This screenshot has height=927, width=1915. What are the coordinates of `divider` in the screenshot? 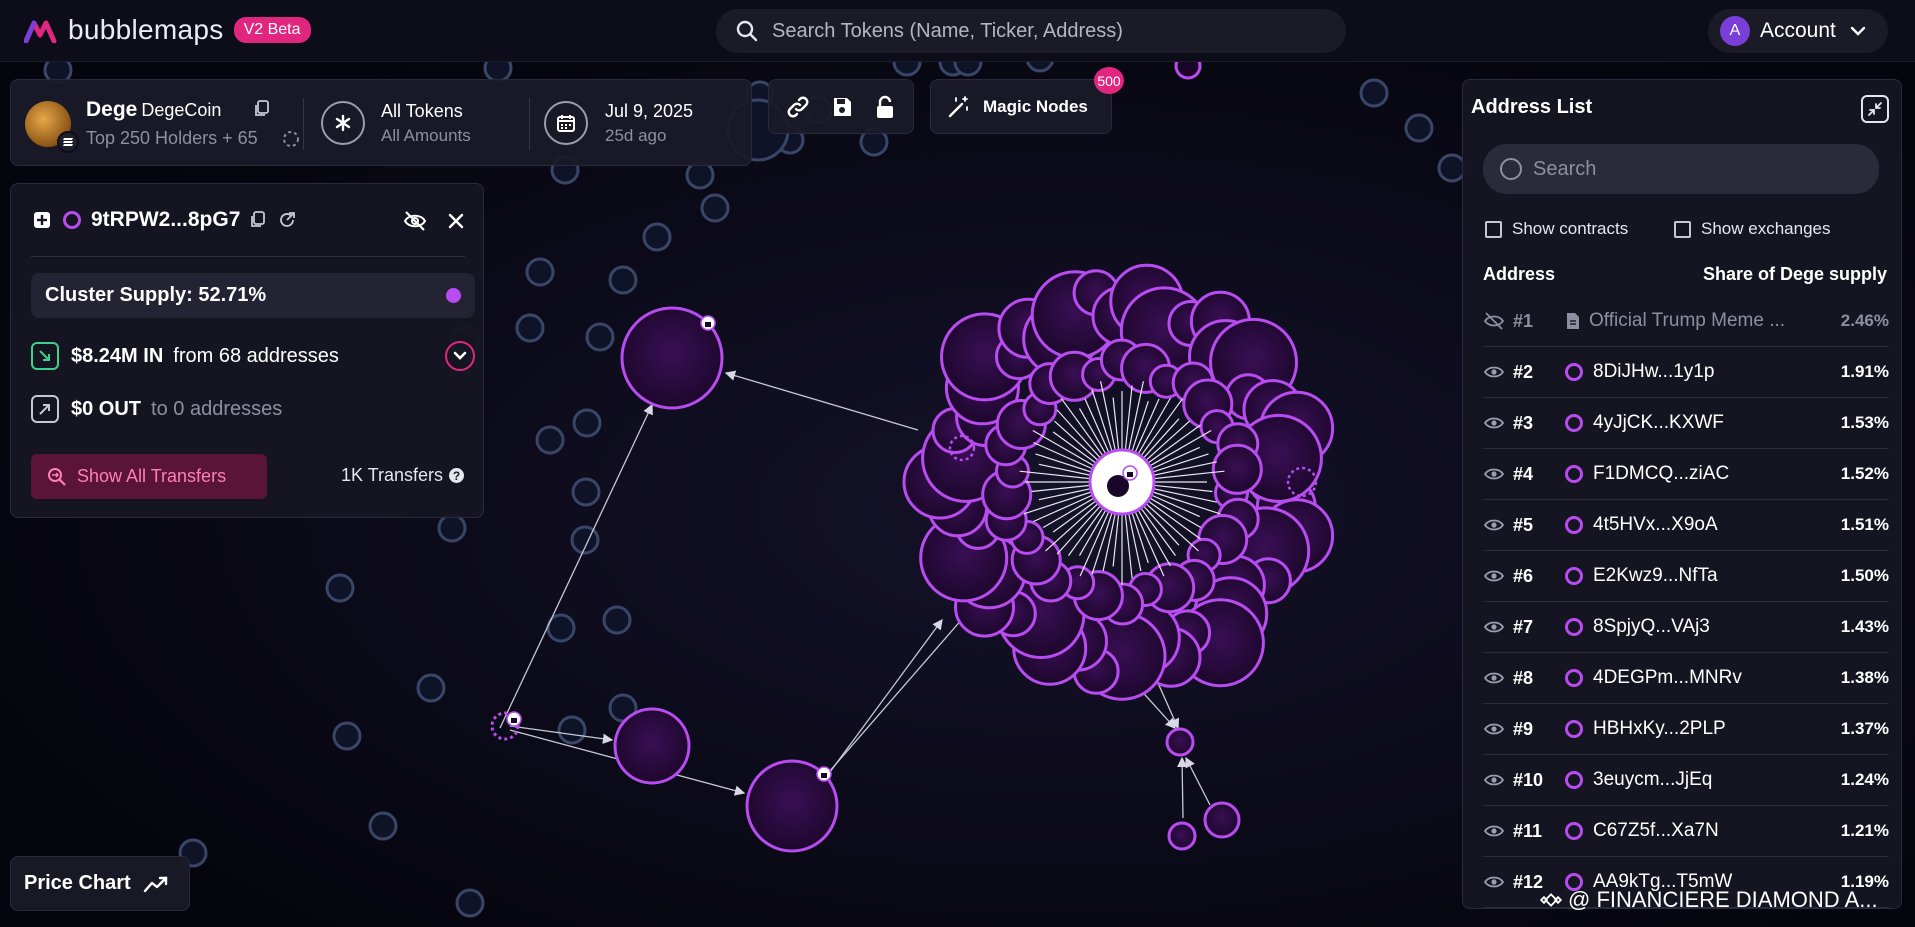 It's located at (248, 256).